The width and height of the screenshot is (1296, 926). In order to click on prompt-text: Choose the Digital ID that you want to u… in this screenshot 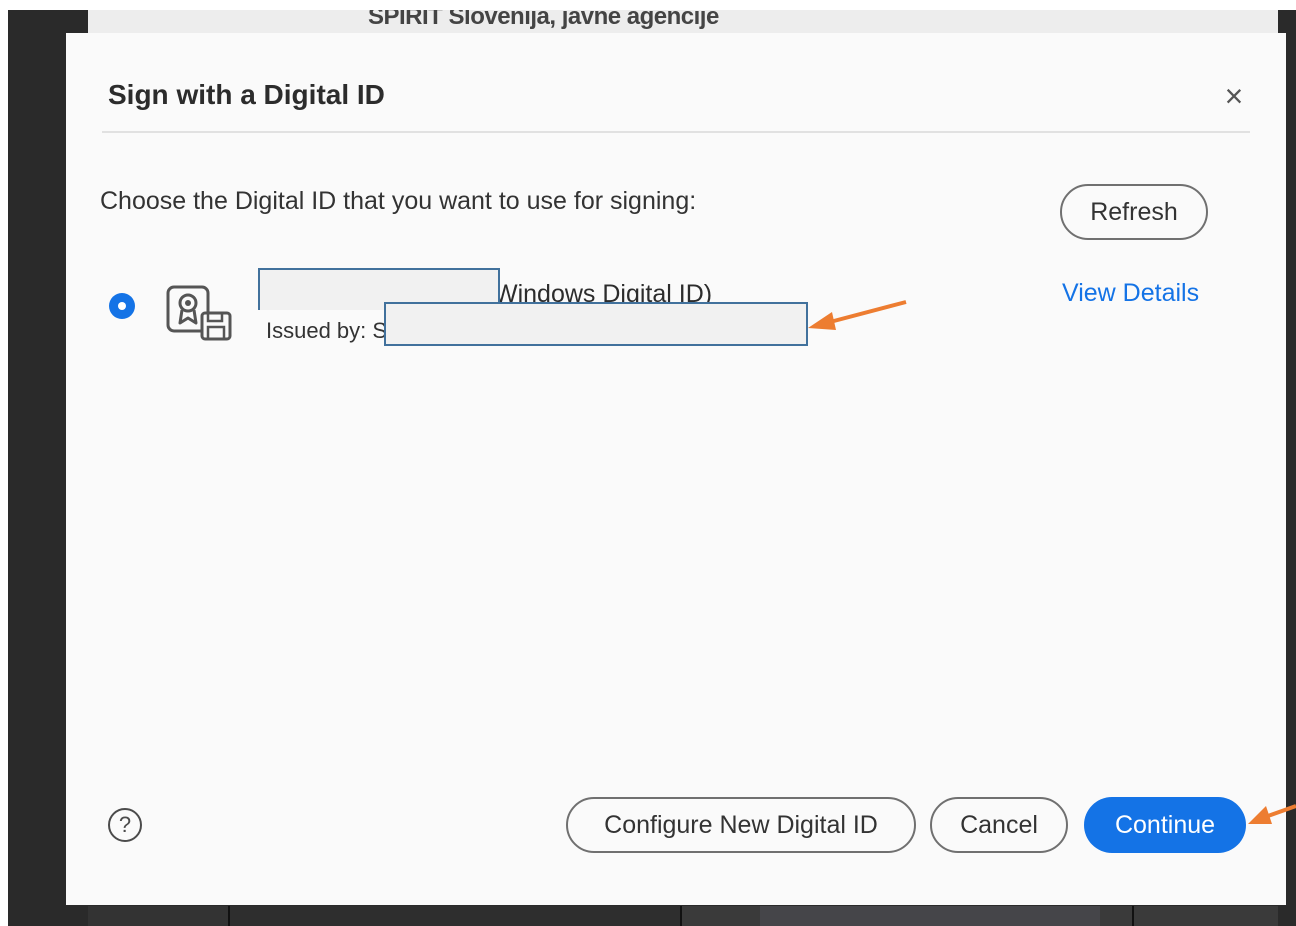, I will do `click(398, 201)`.